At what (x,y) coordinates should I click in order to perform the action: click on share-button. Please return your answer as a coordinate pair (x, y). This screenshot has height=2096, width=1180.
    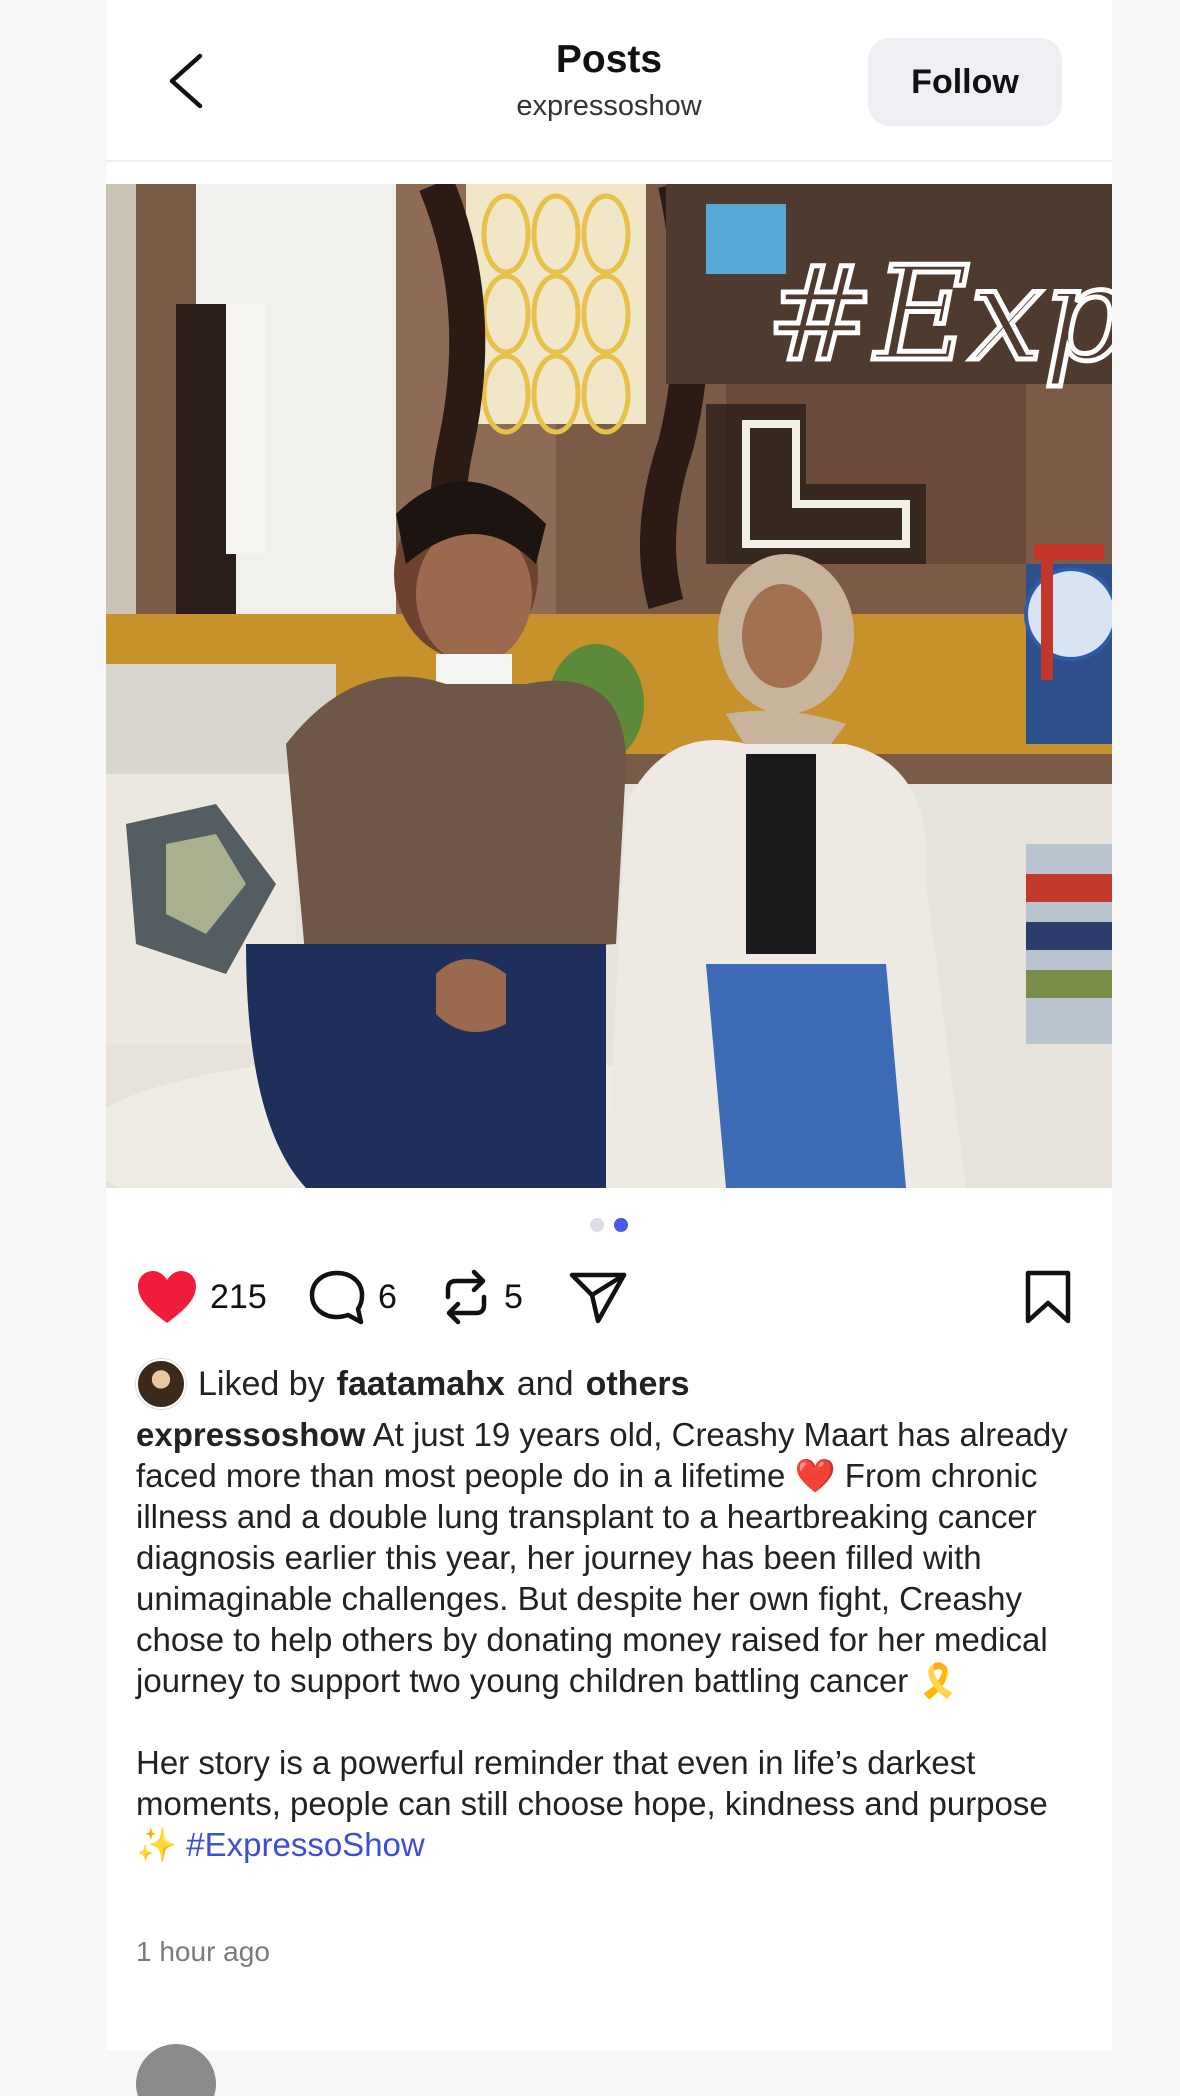
    Looking at the image, I should click on (598, 1297).